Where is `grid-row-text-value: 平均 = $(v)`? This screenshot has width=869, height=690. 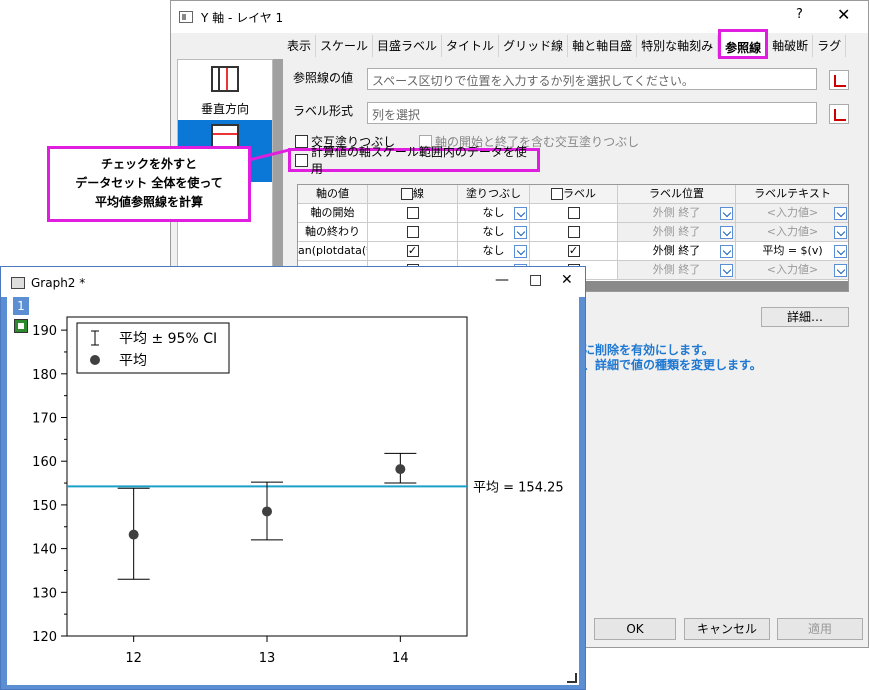 grid-row-text-value: 平均 = $(v) is located at coordinates (792, 250).